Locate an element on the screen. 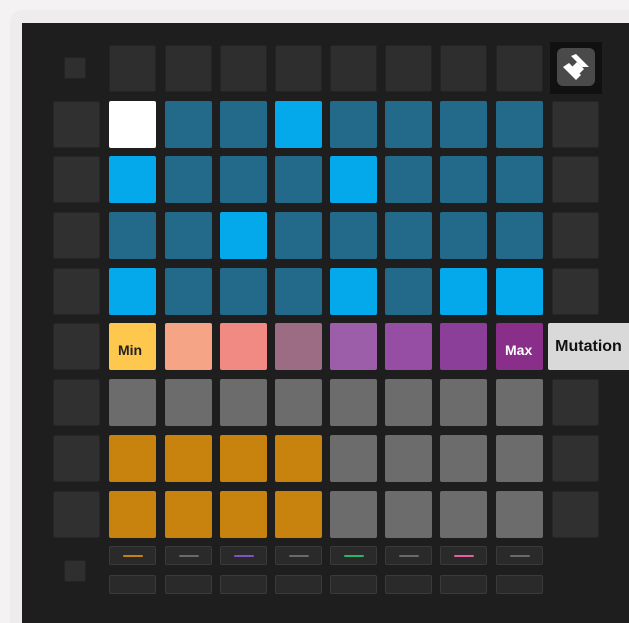 The image size is (629, 623). grid-pad-r2-c1 is located at coordinates (132, 179).